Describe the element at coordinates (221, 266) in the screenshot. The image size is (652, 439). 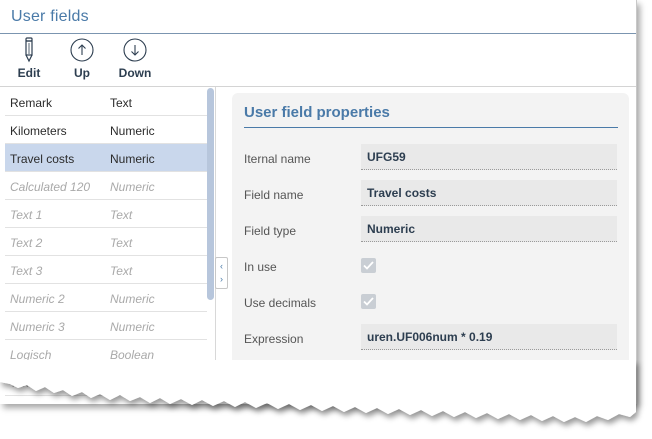
I see `chevron-left-icon: ‹` at that location.